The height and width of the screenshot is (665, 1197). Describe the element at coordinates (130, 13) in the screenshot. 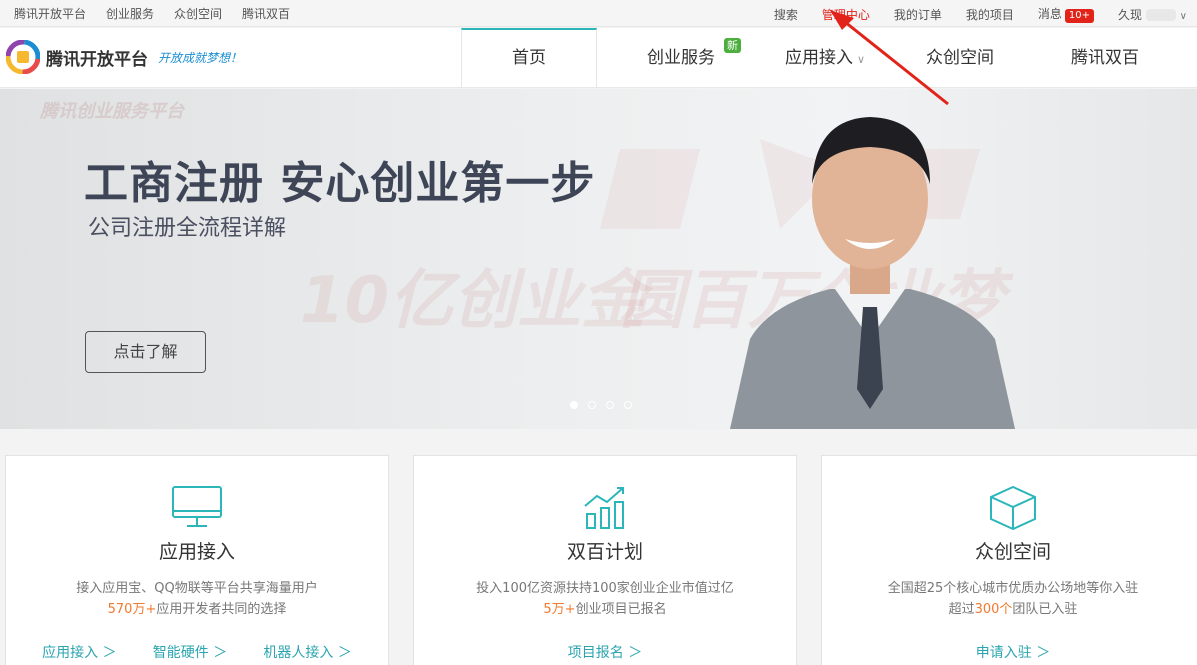

I see `top-link-startup-services: 创业服务` at that location.